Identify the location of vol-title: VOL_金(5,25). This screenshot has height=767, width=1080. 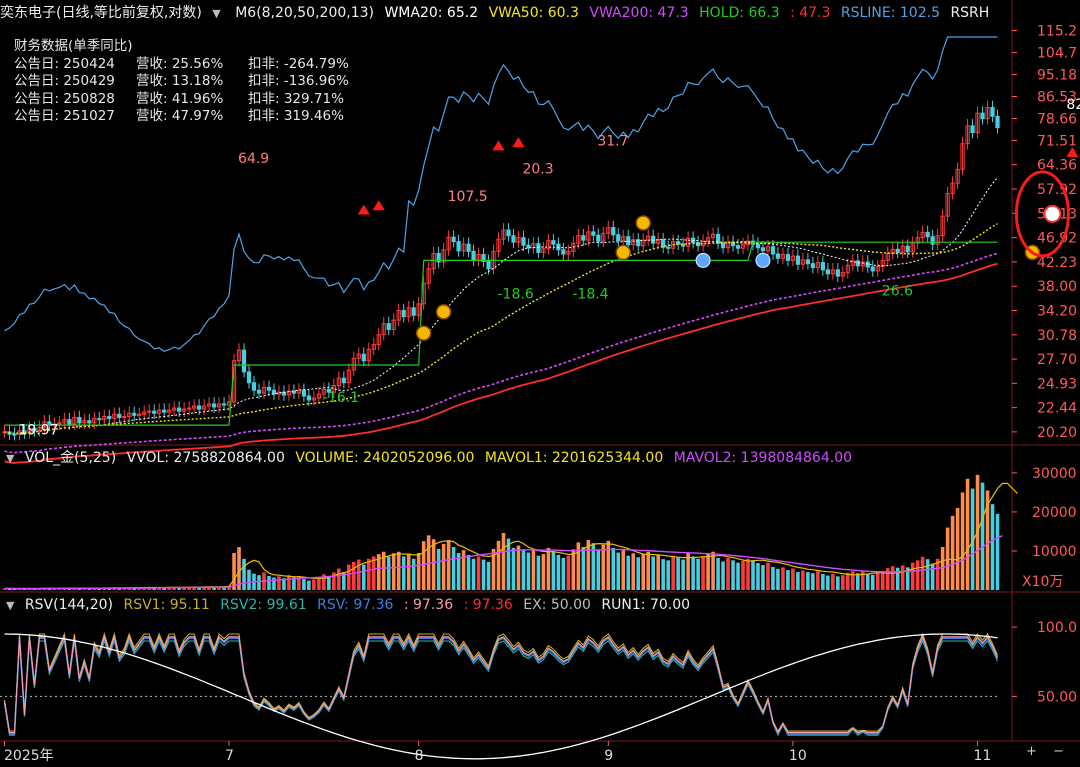
(70, 458).